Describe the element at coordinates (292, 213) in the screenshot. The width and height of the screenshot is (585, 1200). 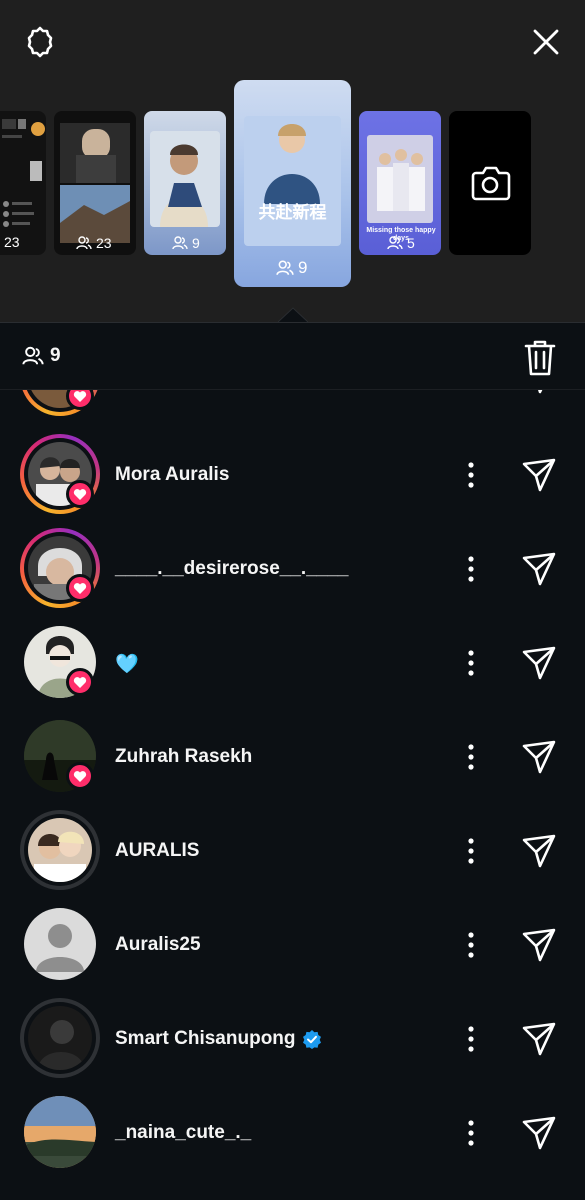
I see `story-caption: 共赴新程` at that location.